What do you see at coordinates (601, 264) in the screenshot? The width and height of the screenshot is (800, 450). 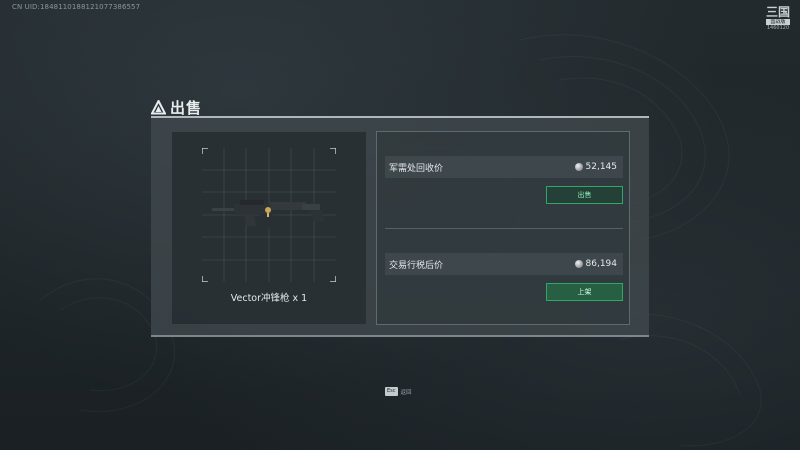 I see `trade-price-amount: 86,194` at bounding box center [601, 264].